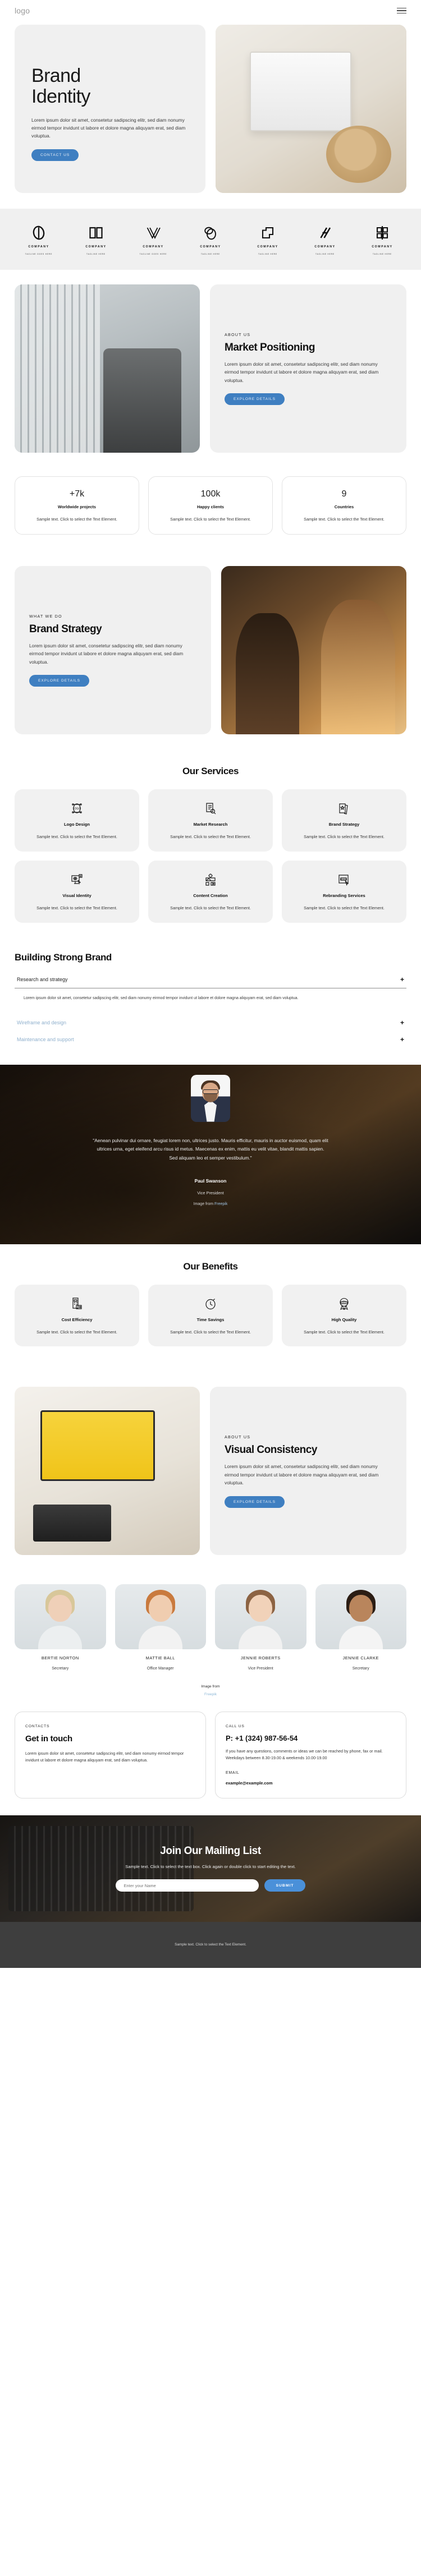 This screenshot has height=2576, width=421. Describe the element at coordinates (344, 896) in the screenshot. I see `service-6-title: Rebranding Services` at that location.